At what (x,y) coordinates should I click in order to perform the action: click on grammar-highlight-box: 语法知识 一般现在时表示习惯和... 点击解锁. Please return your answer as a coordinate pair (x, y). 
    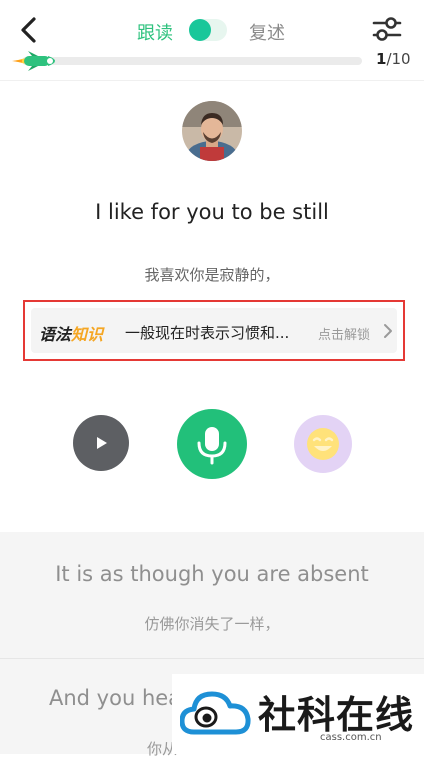
    Looking at the image, I should click on (214, 330).